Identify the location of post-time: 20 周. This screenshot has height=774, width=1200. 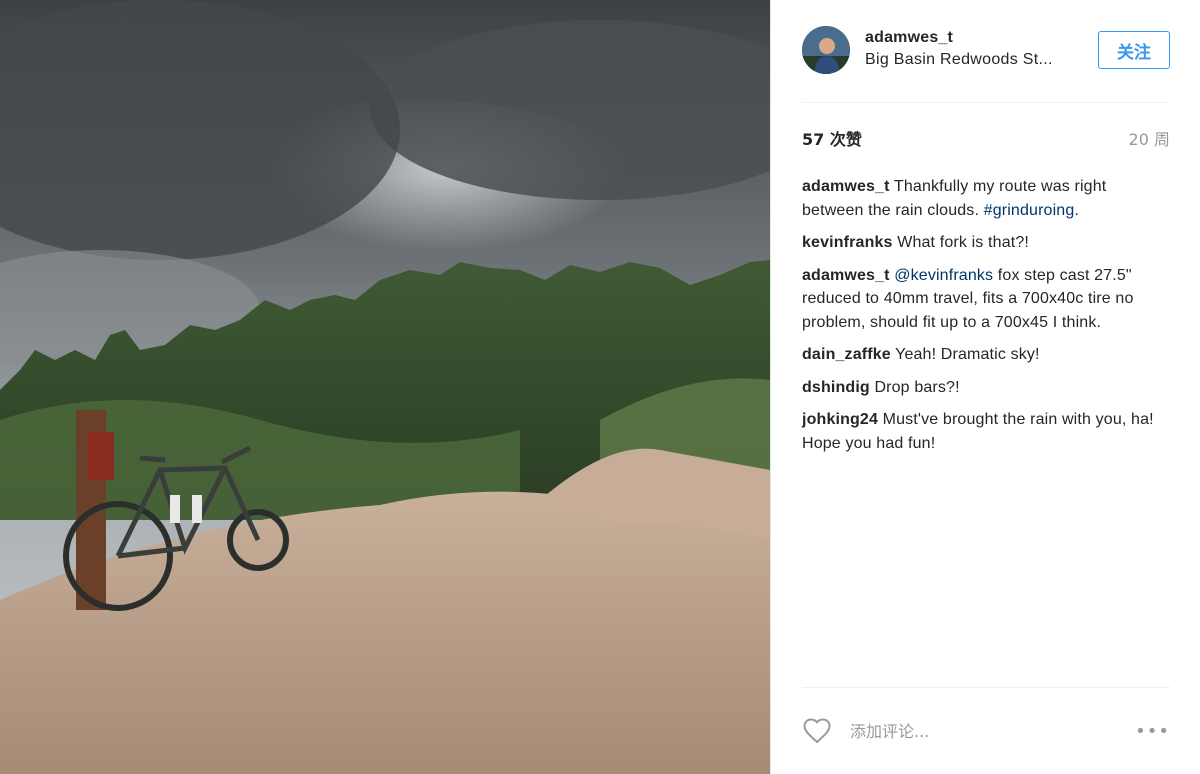
(1149, 138).